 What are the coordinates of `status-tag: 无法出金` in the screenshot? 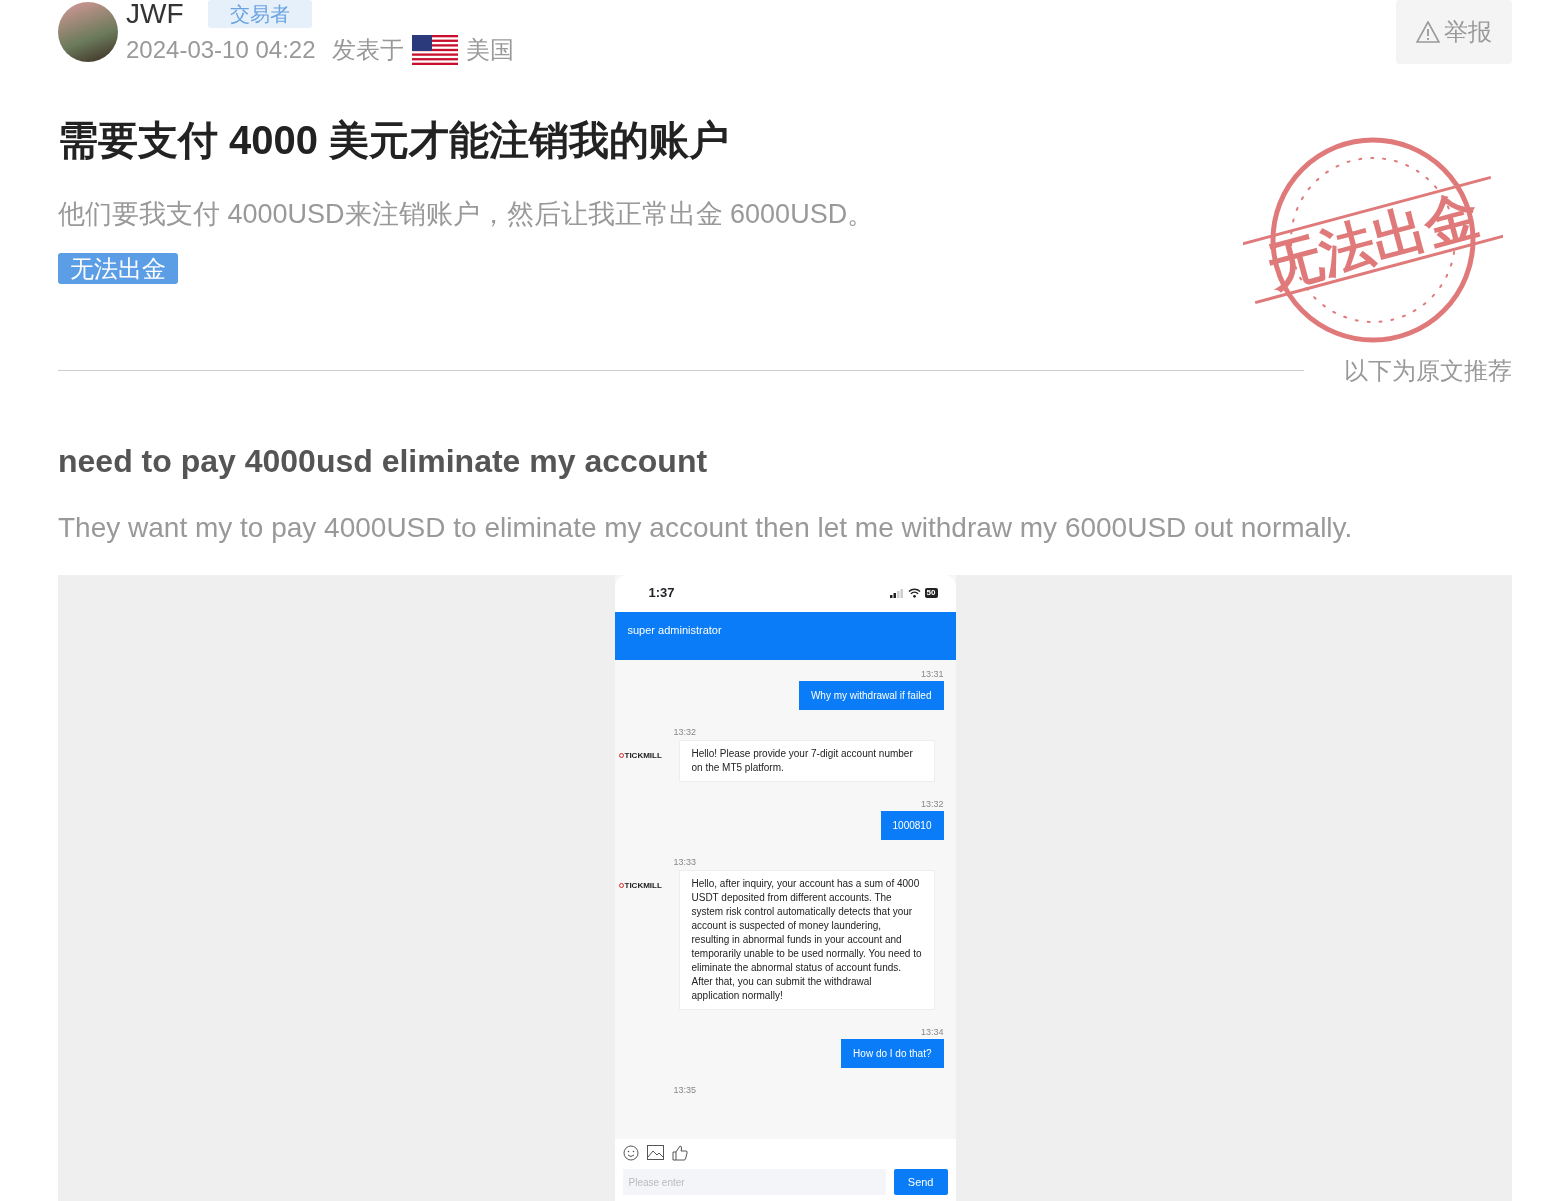 It's located at (118, 268).